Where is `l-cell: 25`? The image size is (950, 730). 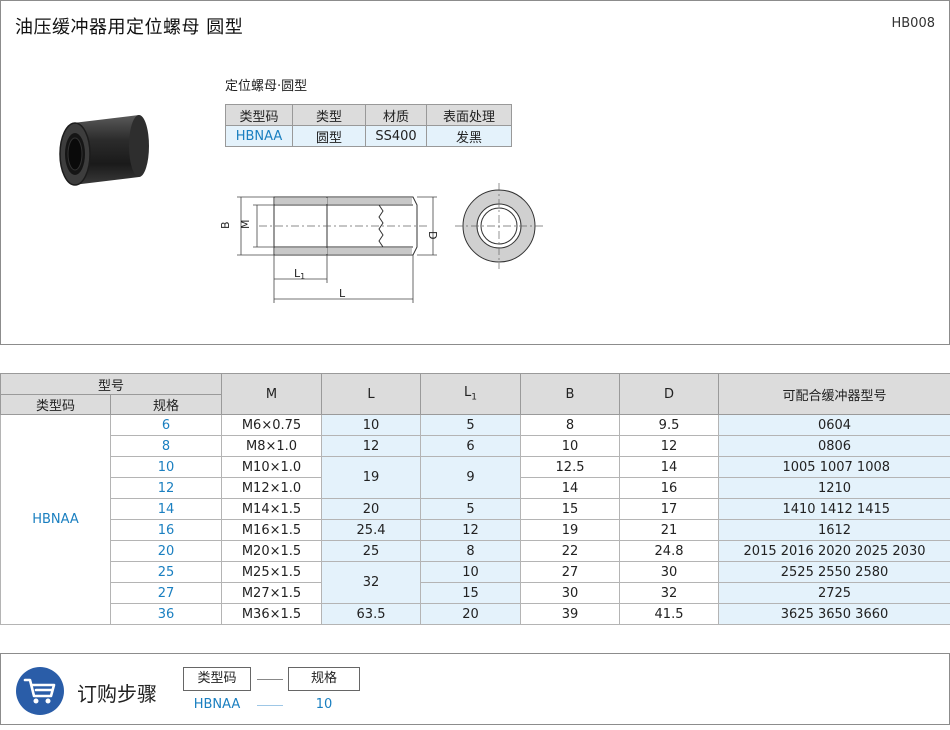
l-cell: 25 is located at coordinates (371, 551).